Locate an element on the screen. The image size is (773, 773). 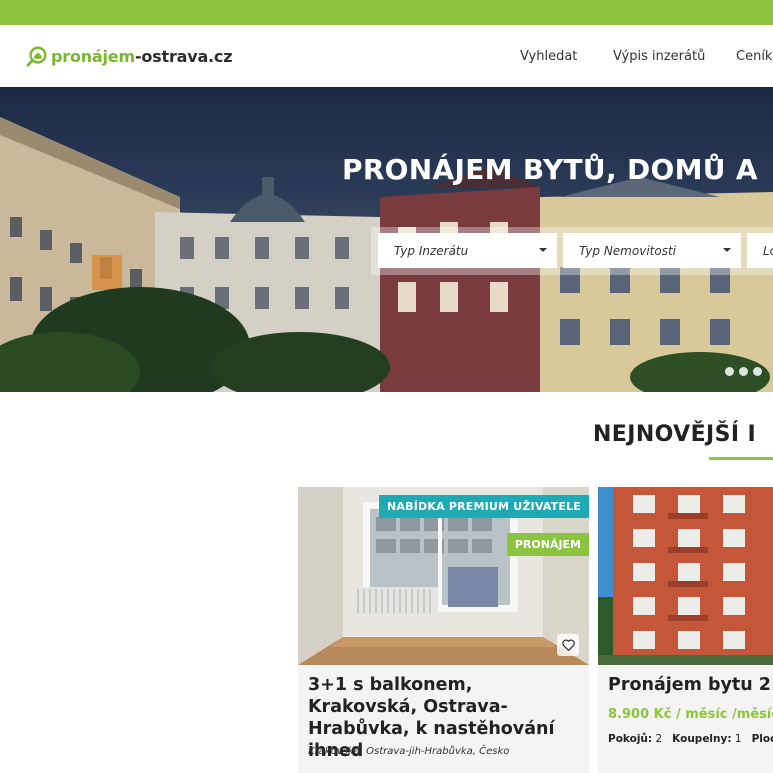
listing-address: Krakovská, Ostrava-jih-Hrabůvka, Česko is located at coordinates (409, 751).